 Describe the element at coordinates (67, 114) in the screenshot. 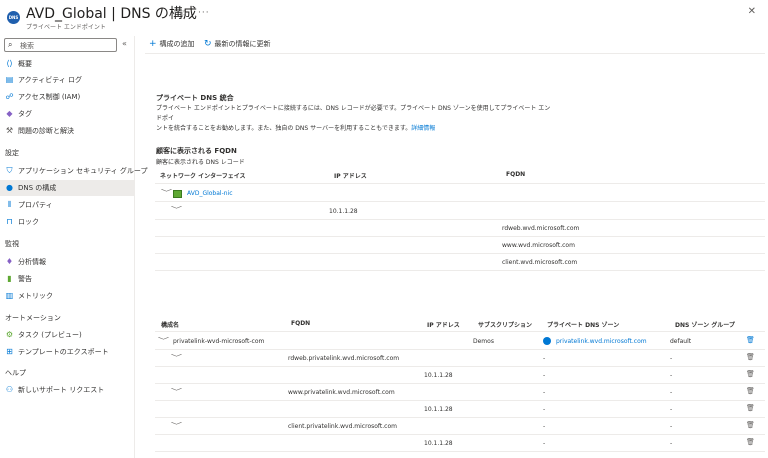

I see `sidebar-item-tags: ◆ タグ` at that location.